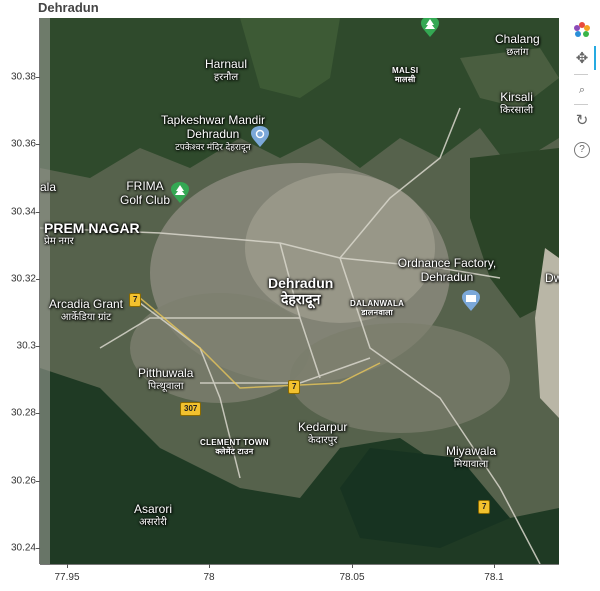  Describe the element at coordinates (471, 451) in the screenshot. I see `place-name: Miyawala` at that location.